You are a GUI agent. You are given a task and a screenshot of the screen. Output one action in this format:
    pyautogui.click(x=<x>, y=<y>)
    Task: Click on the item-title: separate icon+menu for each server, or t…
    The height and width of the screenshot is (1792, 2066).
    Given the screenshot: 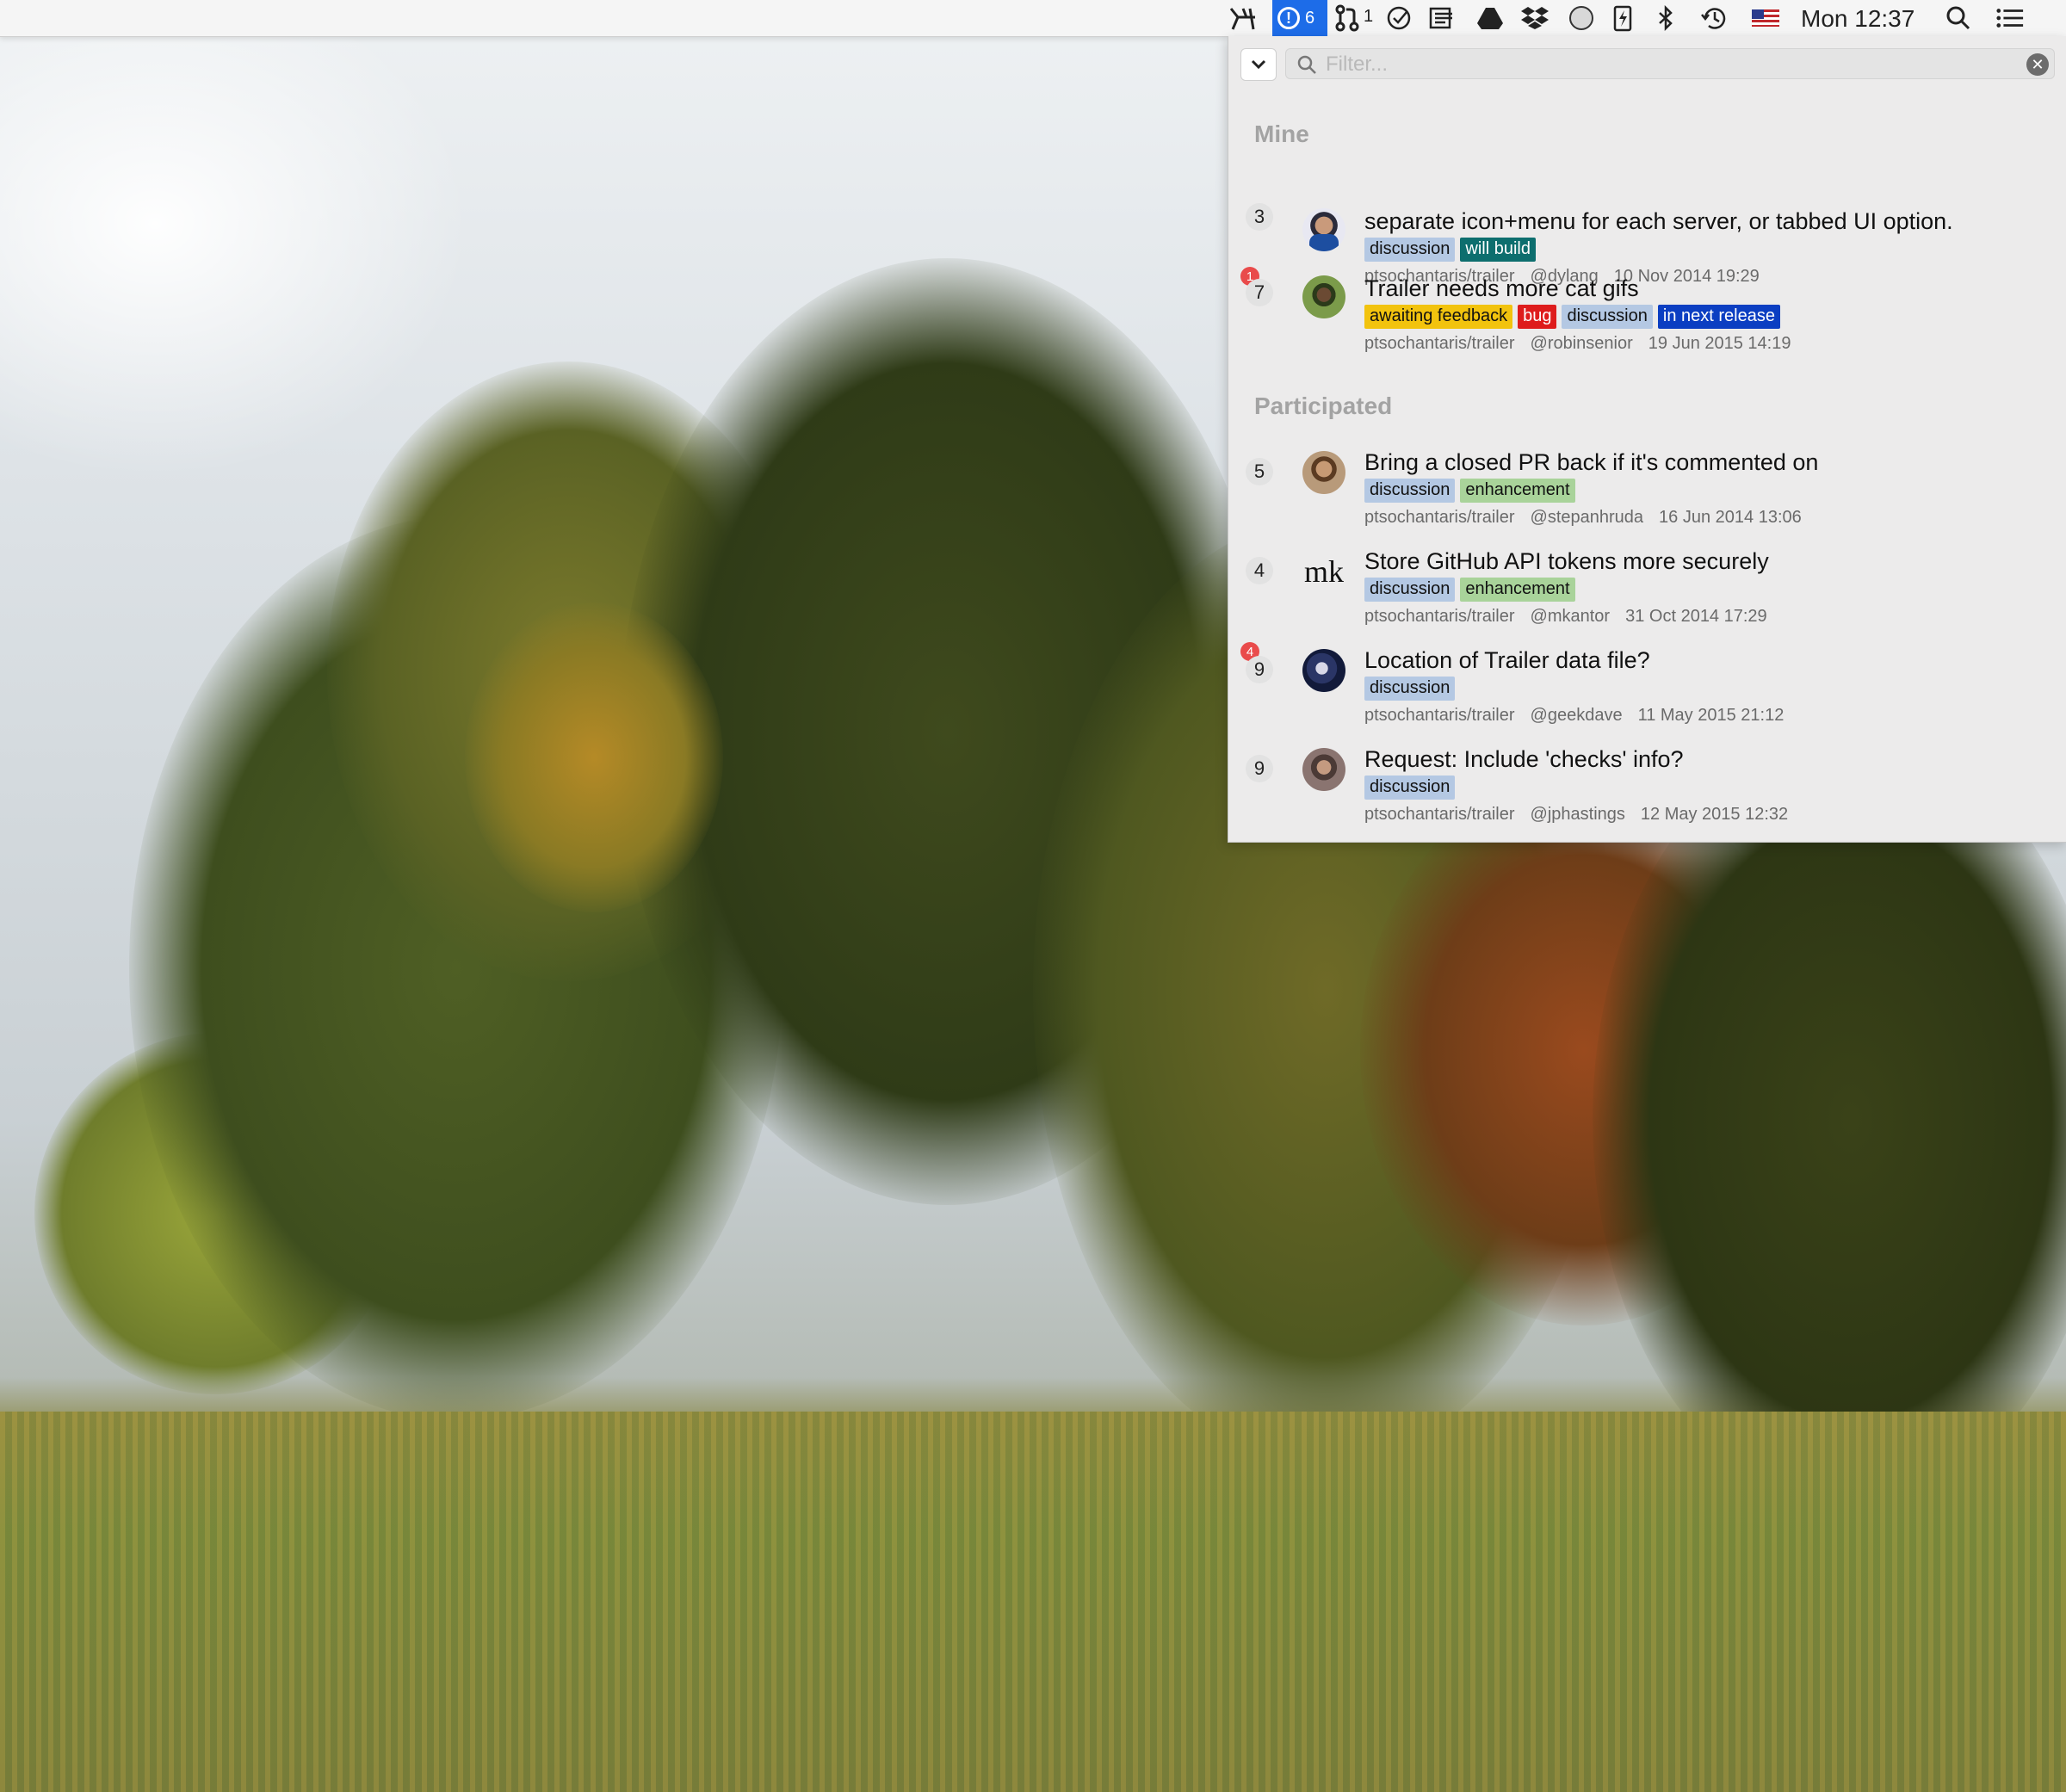 What is the action you would take?
    pyautogui.click(x=1658, y=222)
    